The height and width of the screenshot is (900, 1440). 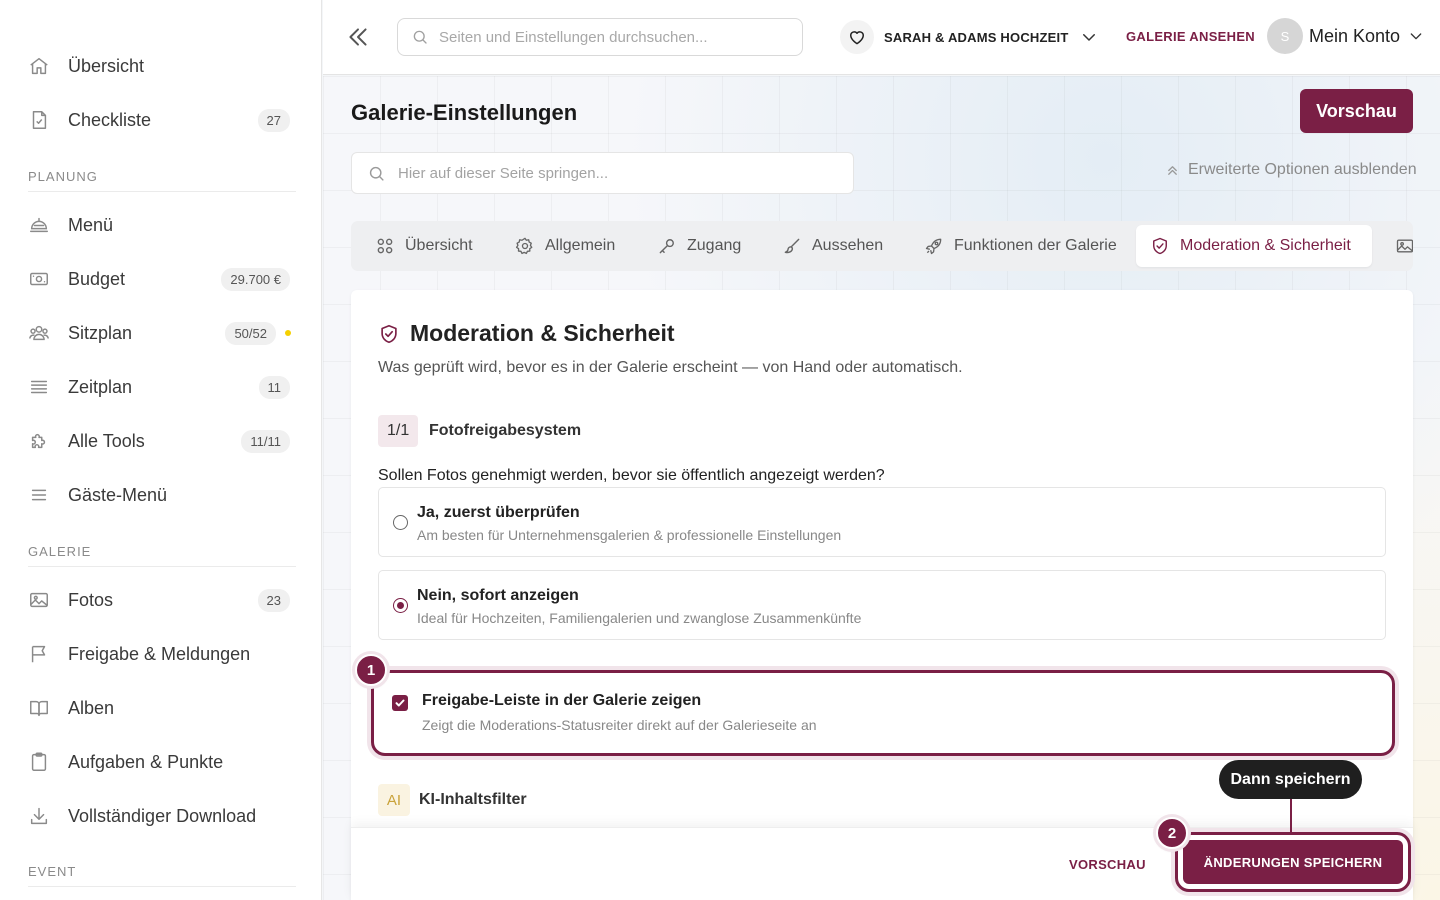 What do you see at coordinates (39, 654) in the screenshot?
I see `flag-icon` at bounding box center [39, 654].